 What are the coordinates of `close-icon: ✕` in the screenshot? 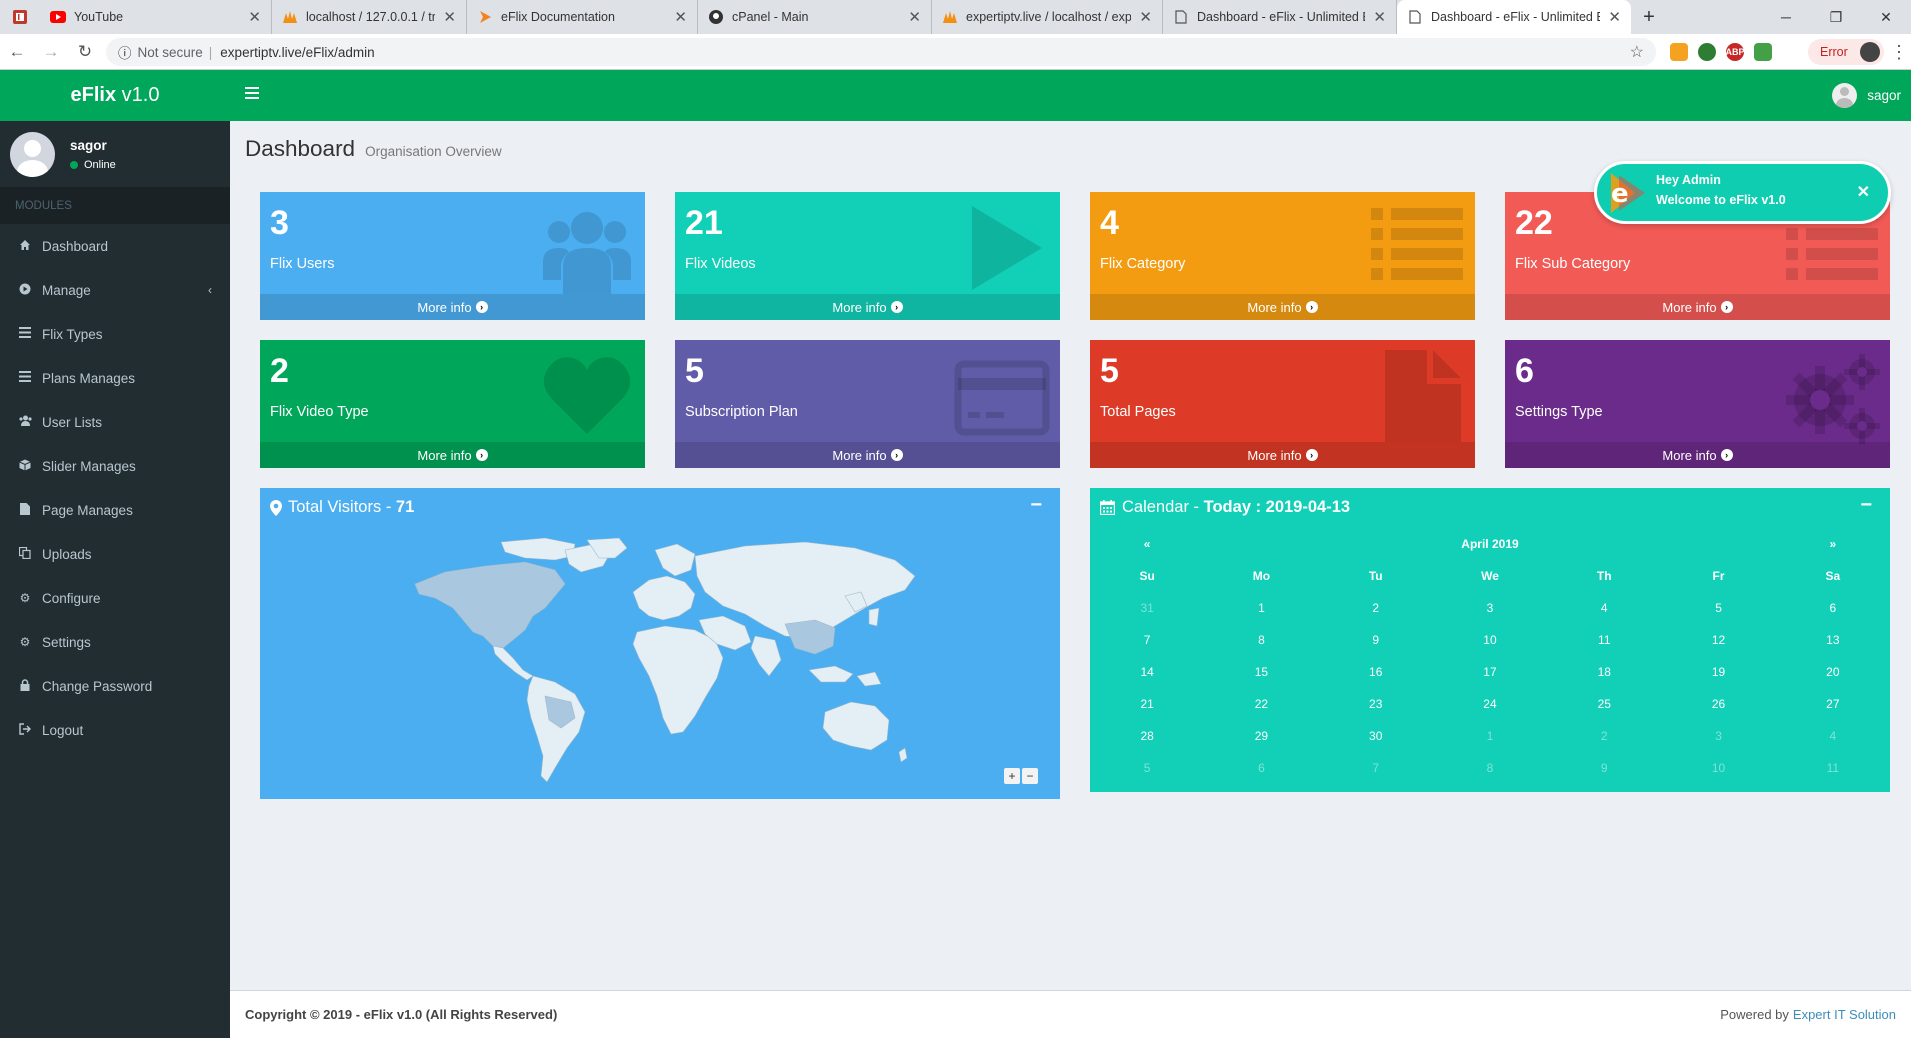 It's located at (1863, 192).